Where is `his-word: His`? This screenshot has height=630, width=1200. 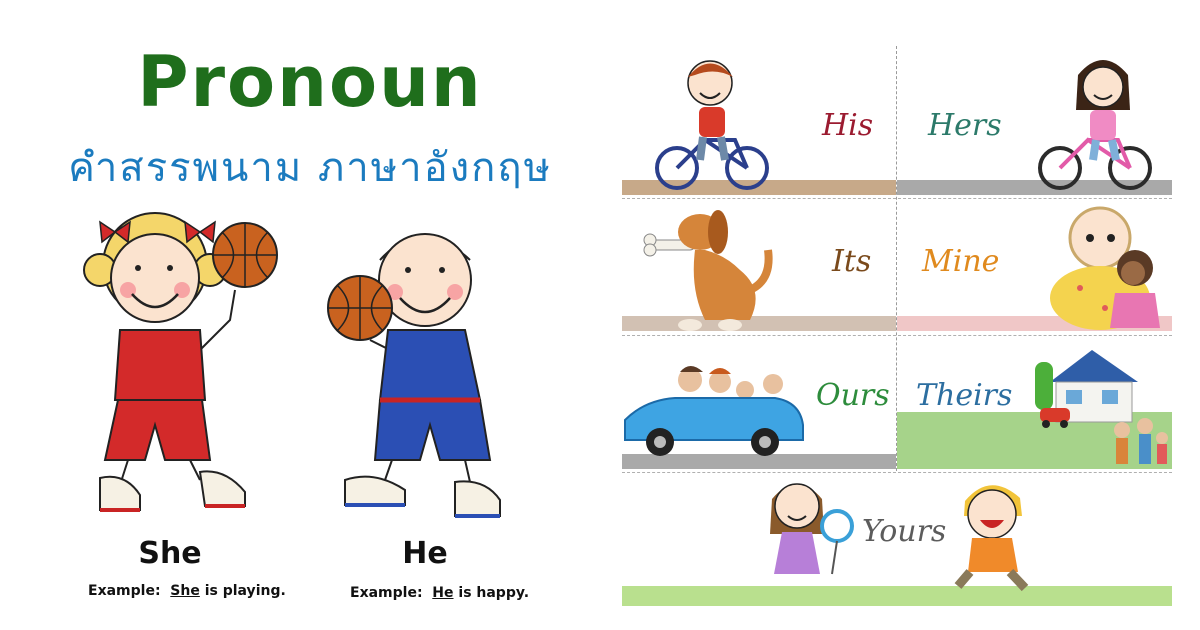 his-word: His is located at coordinates (848, 125).